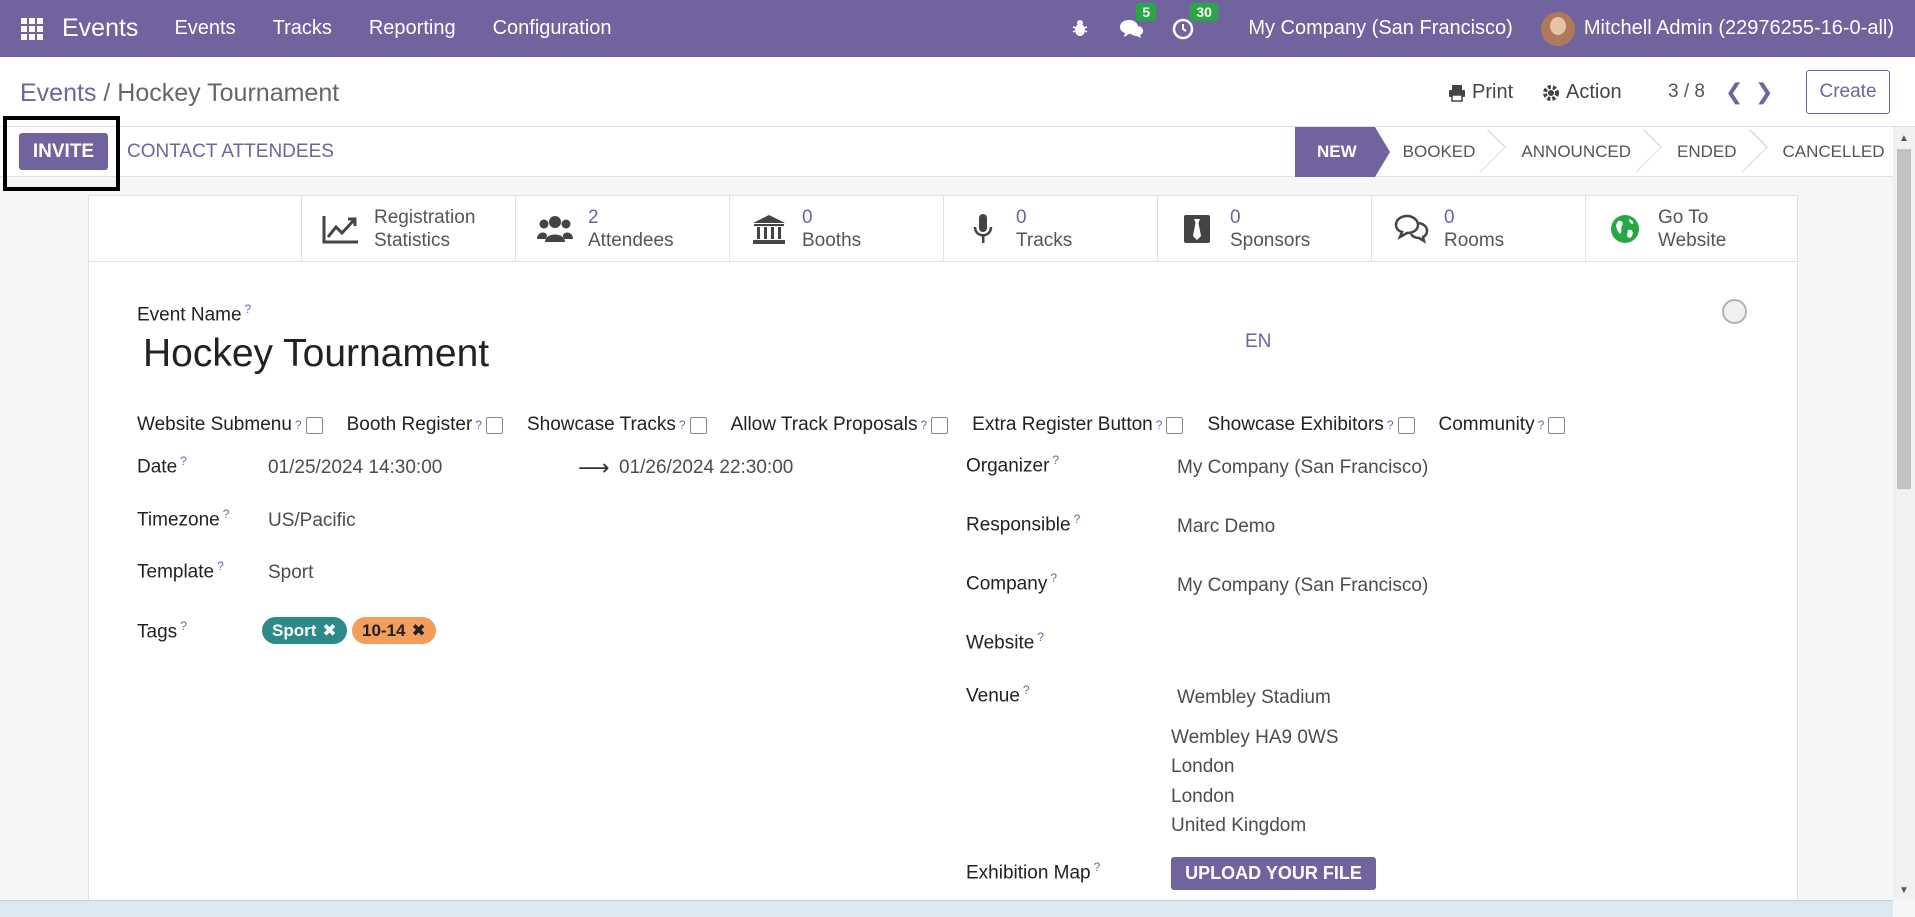  Describe the element at coordinates (1406, 425) in the screenshot. I see `showcase-exhibitors-checkbox` at that location.